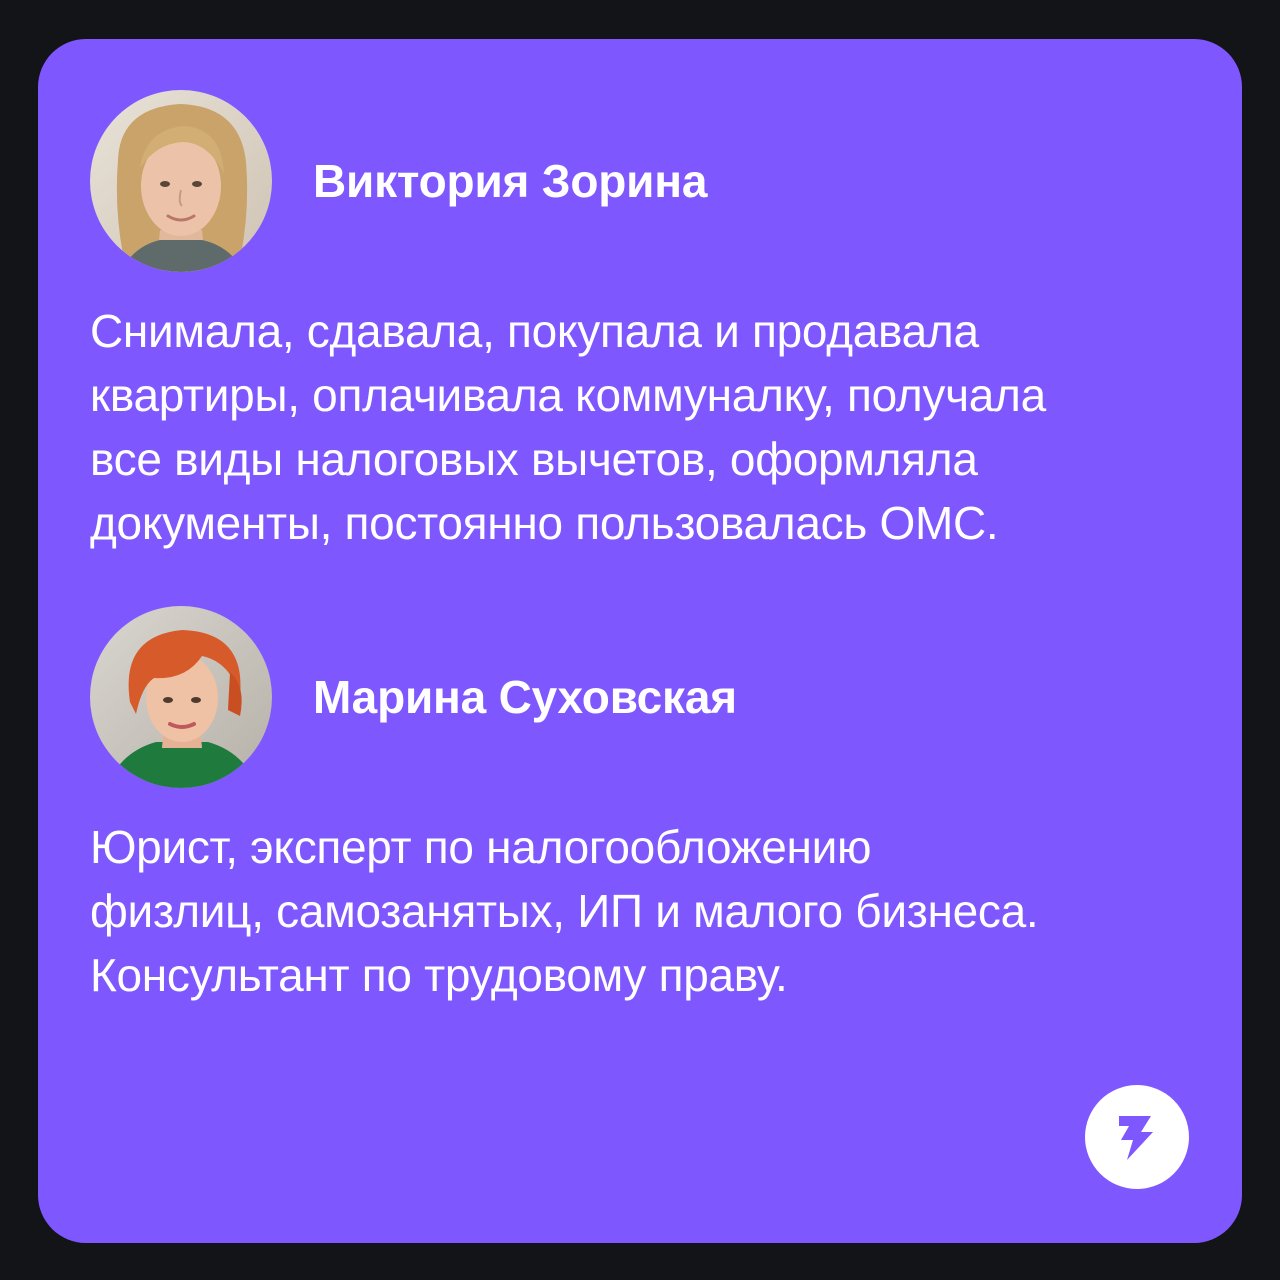 The height and width of the screenshot is (1280, 1280). What do you see at coordinates (481, 847) in the screenshot?
I see `bio-line: Юрист, эксперт по налогообложению` at bounding box center [481, 847].